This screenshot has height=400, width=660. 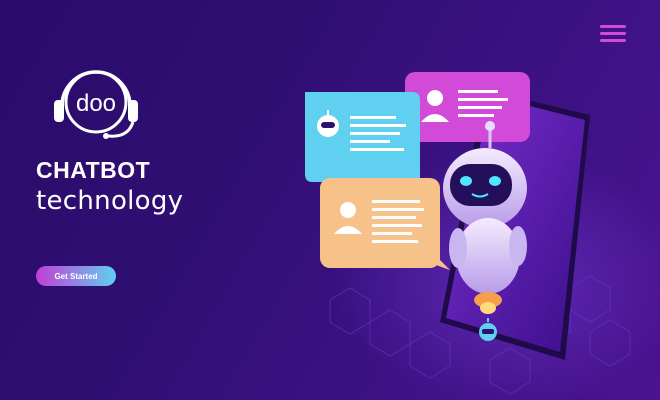 I want to click on bot-bubble, so click(x=371, y=142).